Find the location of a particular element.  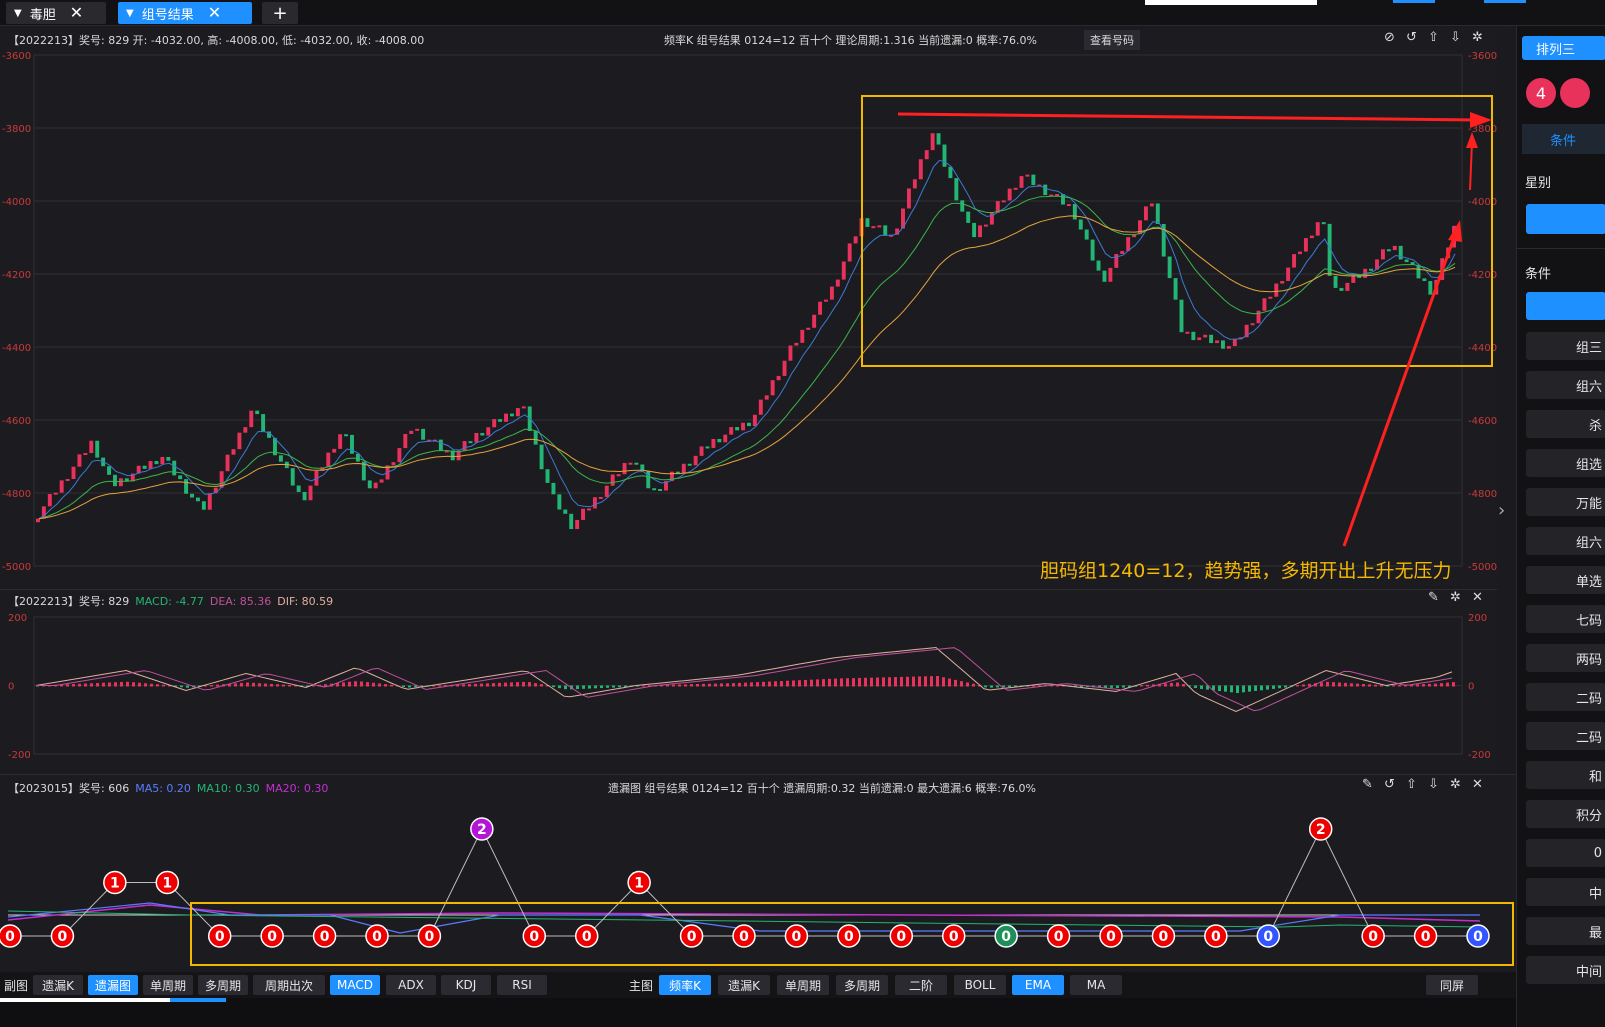

condition-item: 积分 is located at coordinates (1565, 814).